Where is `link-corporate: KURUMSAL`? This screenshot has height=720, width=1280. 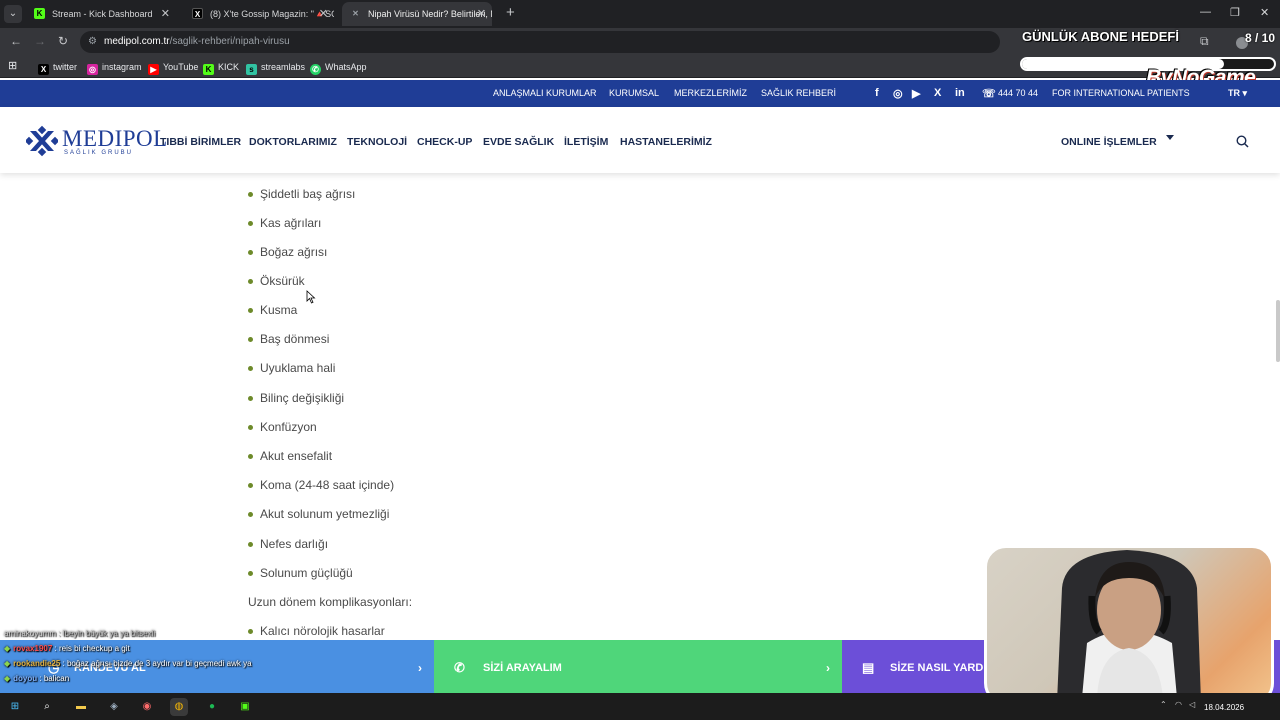
link-corporate: KURUMSAL is located at coordinates (634, 93).